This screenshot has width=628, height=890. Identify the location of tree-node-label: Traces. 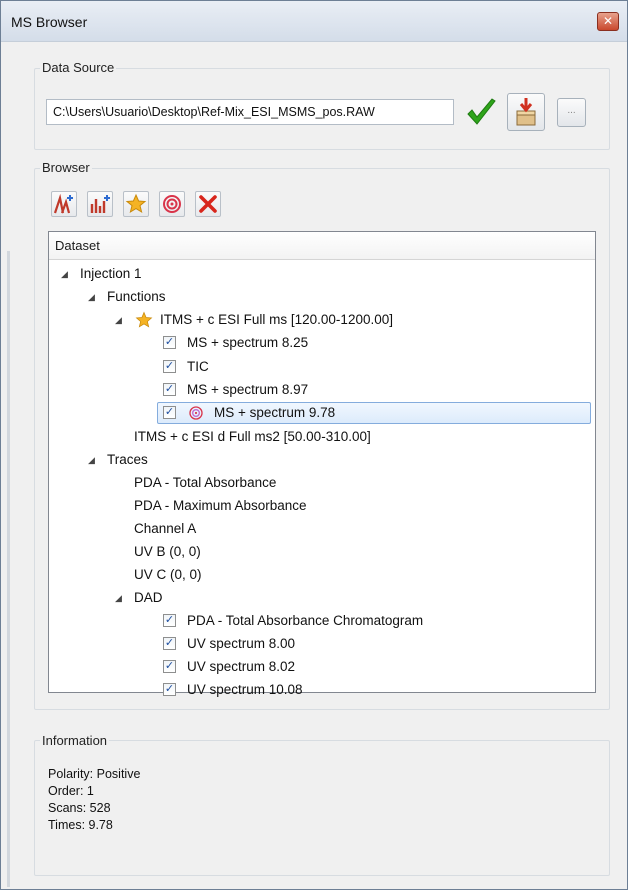
(127, 459).